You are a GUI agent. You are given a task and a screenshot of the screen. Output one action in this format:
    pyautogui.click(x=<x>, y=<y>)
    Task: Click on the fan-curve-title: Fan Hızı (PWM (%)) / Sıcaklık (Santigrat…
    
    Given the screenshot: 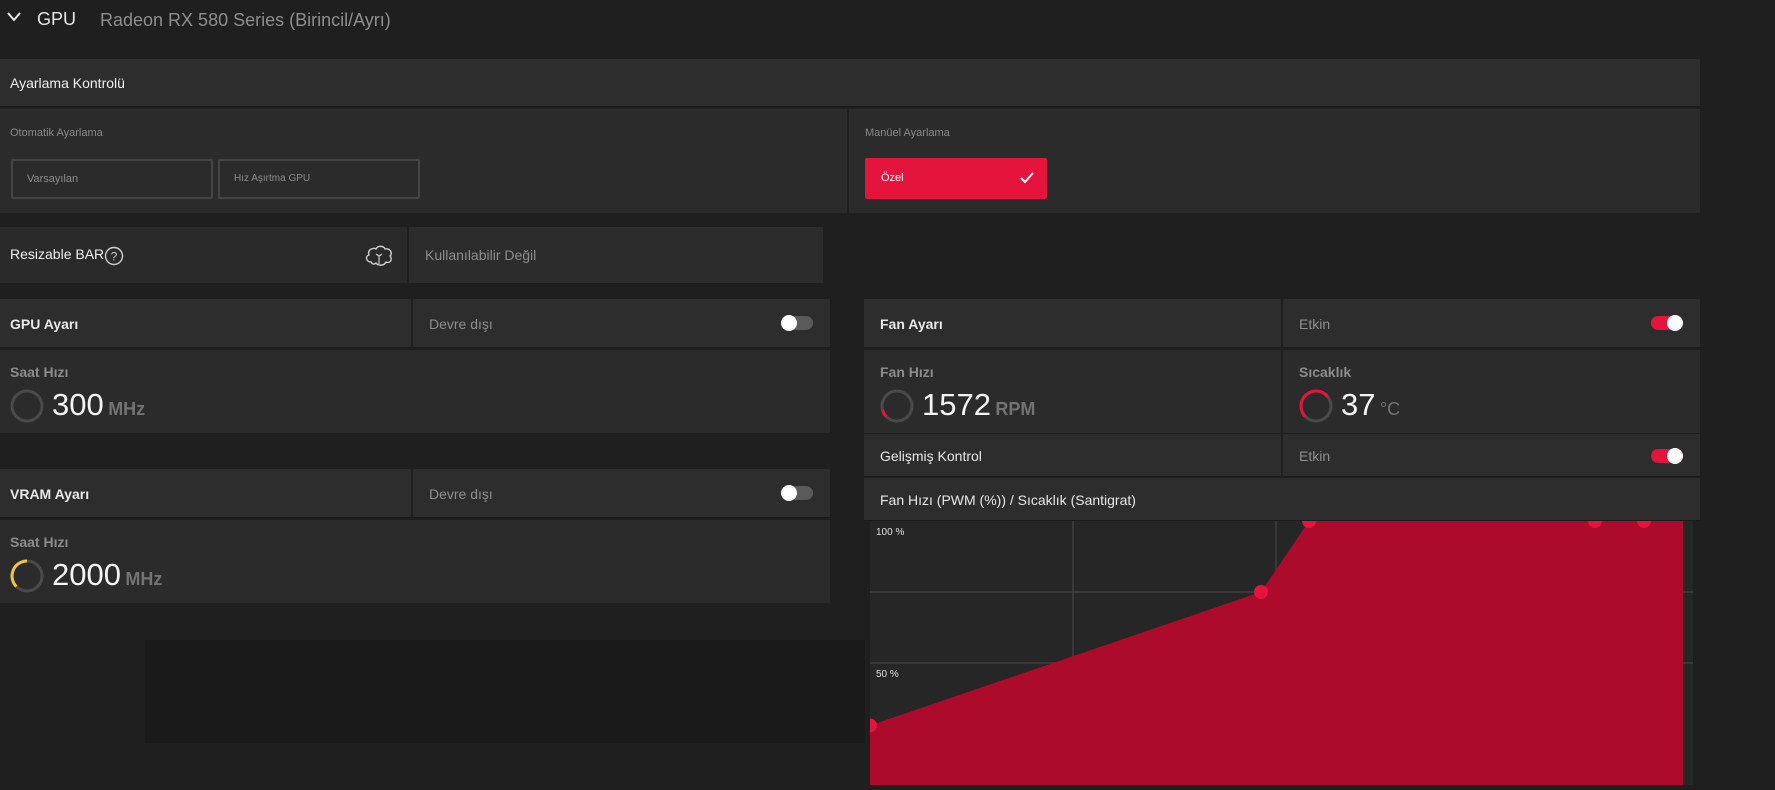 What is the action you would take?
    pyautogui.click(x=1008, y=500)
    